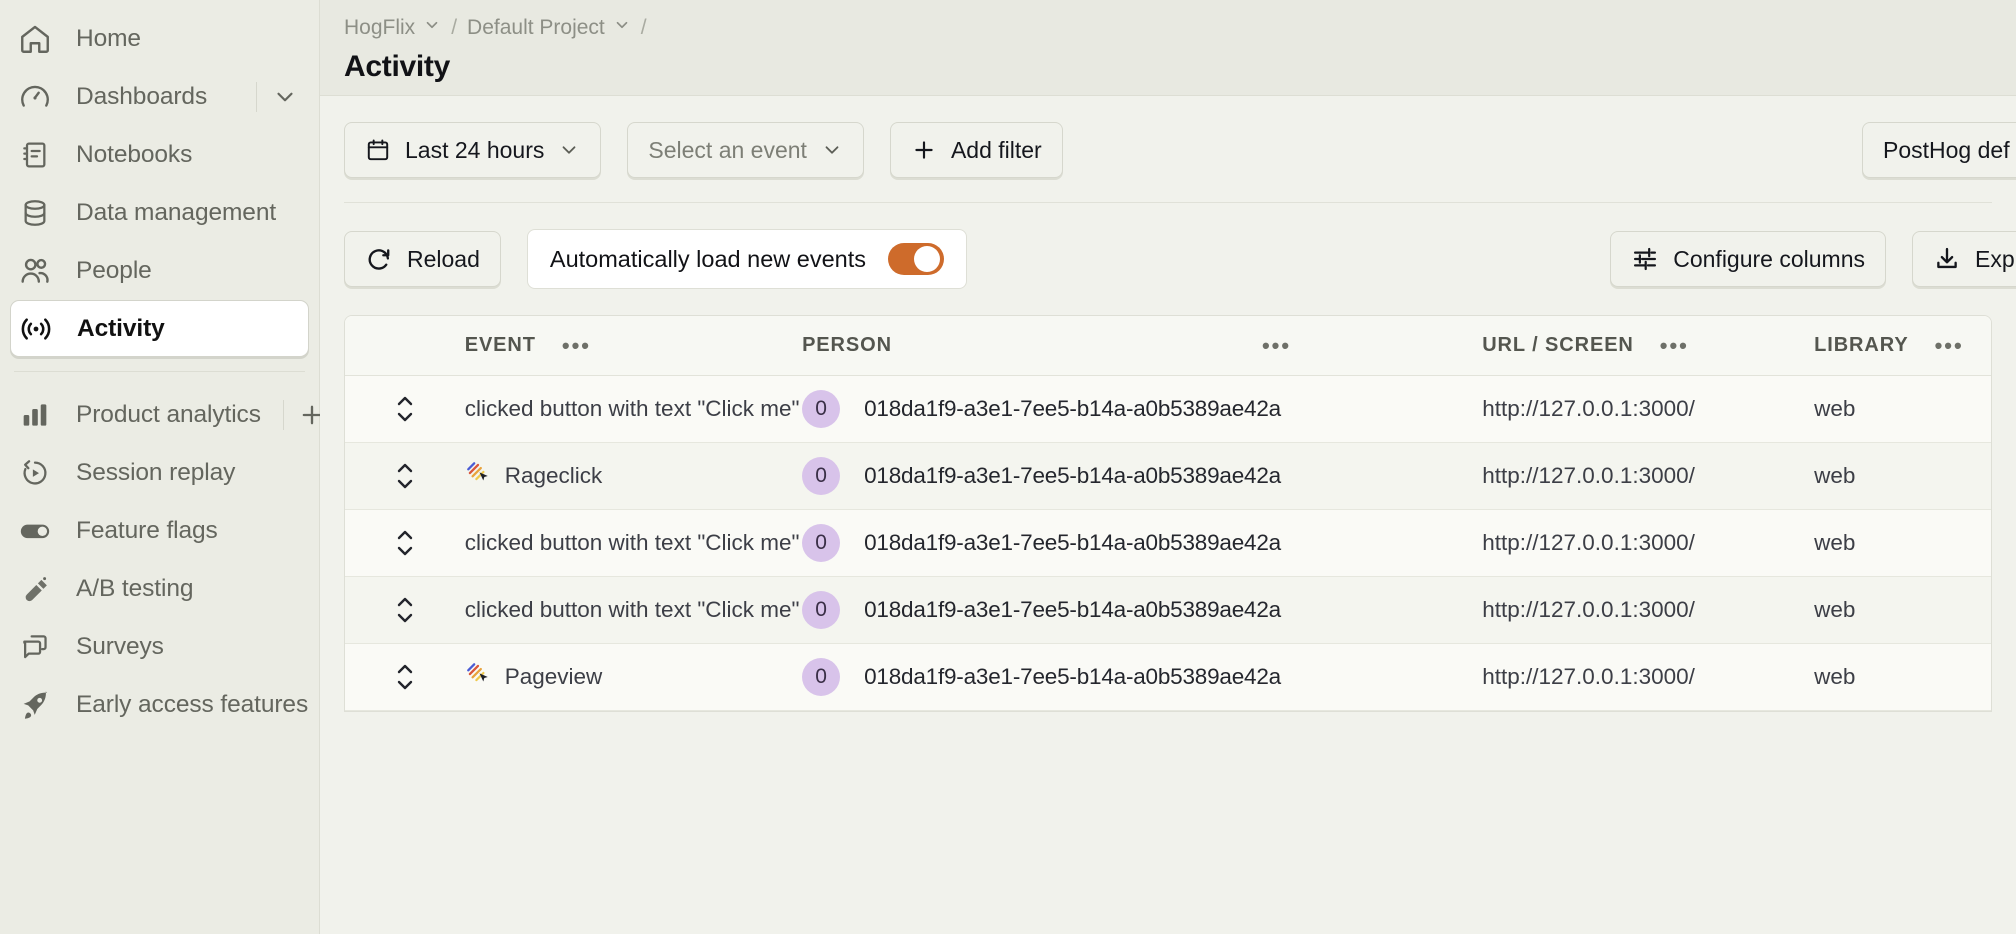 Image resolution: width=2016 pixels, height=934 pixels. I want to click on plus-icon, so click(924, 150).